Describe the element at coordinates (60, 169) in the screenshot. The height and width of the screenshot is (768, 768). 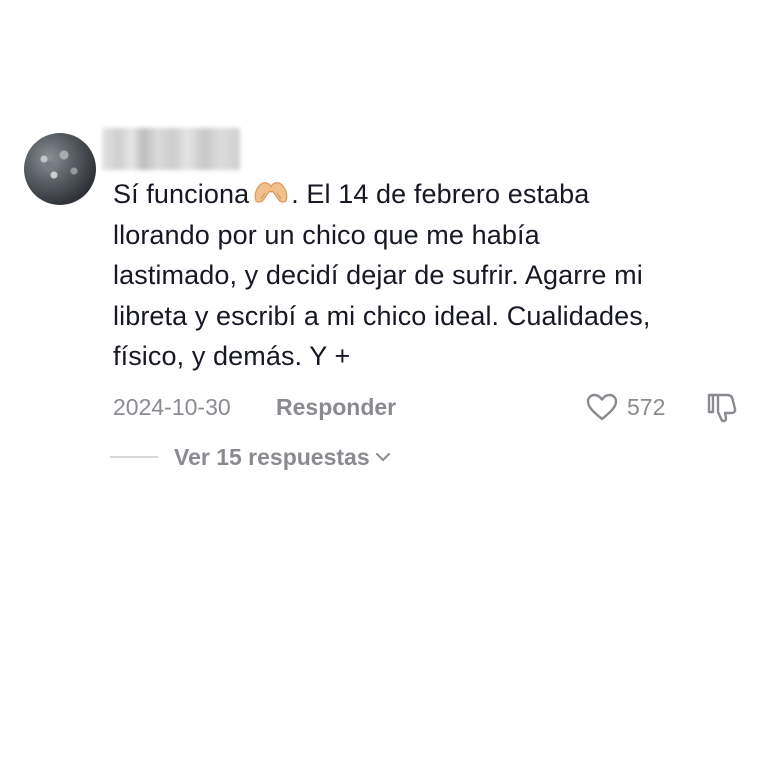
I see `avatar` at that location.